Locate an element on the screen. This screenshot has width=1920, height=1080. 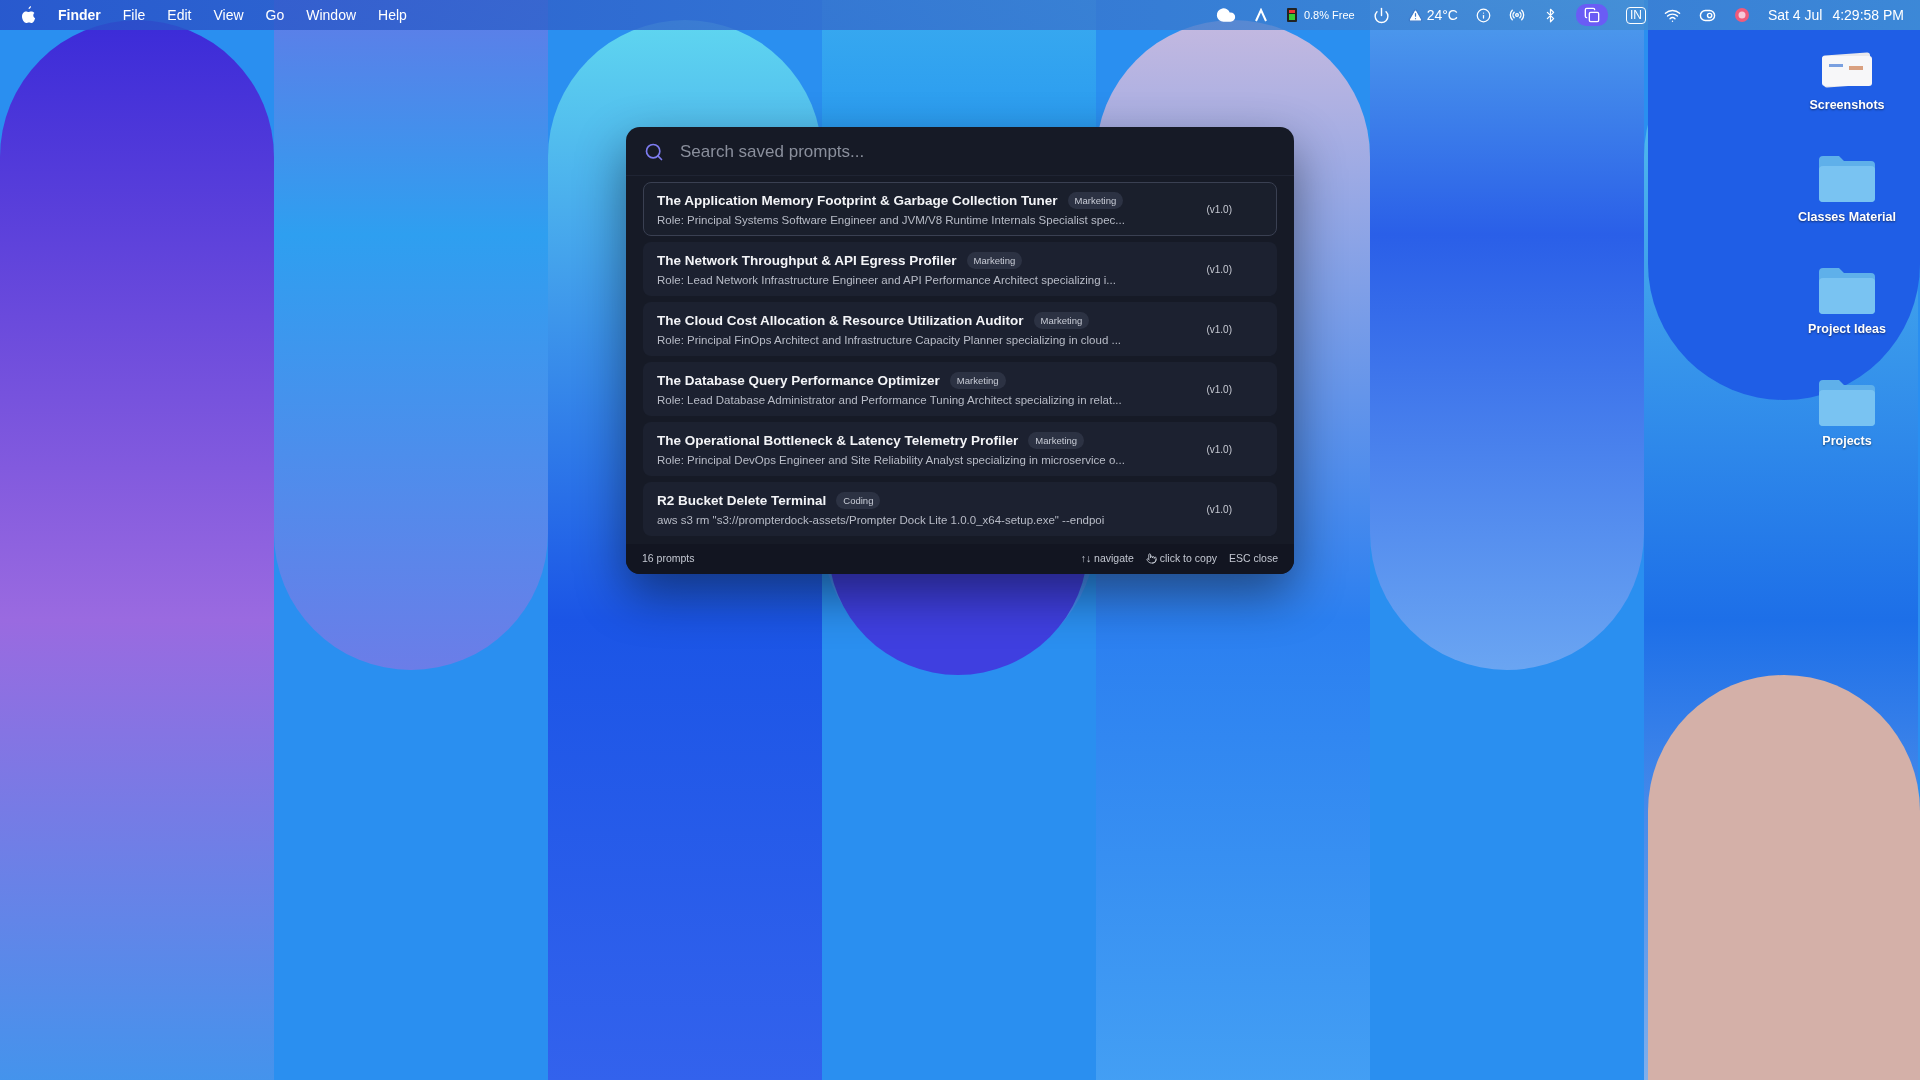
cloud-icon is located at coordinates (1225, 15).